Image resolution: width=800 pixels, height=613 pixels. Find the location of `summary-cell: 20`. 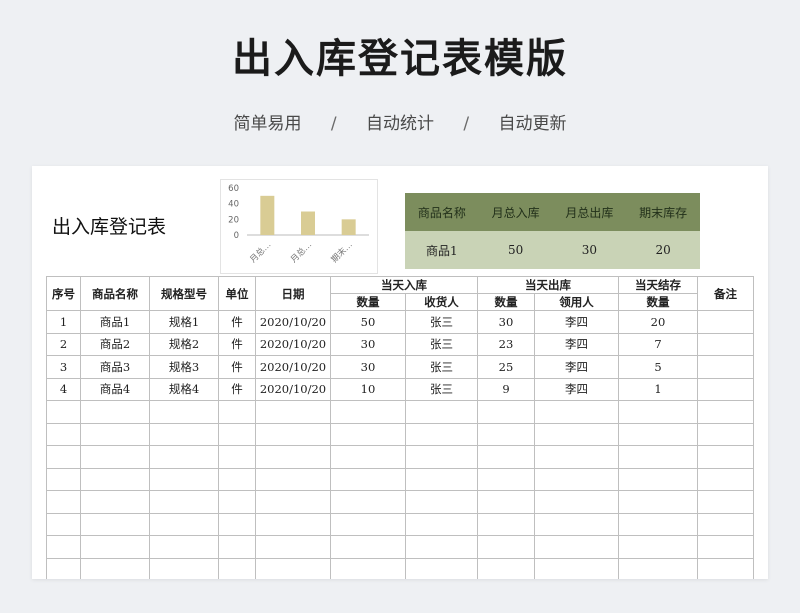

summary-cell: 20 is located at coordinates (663, 250).